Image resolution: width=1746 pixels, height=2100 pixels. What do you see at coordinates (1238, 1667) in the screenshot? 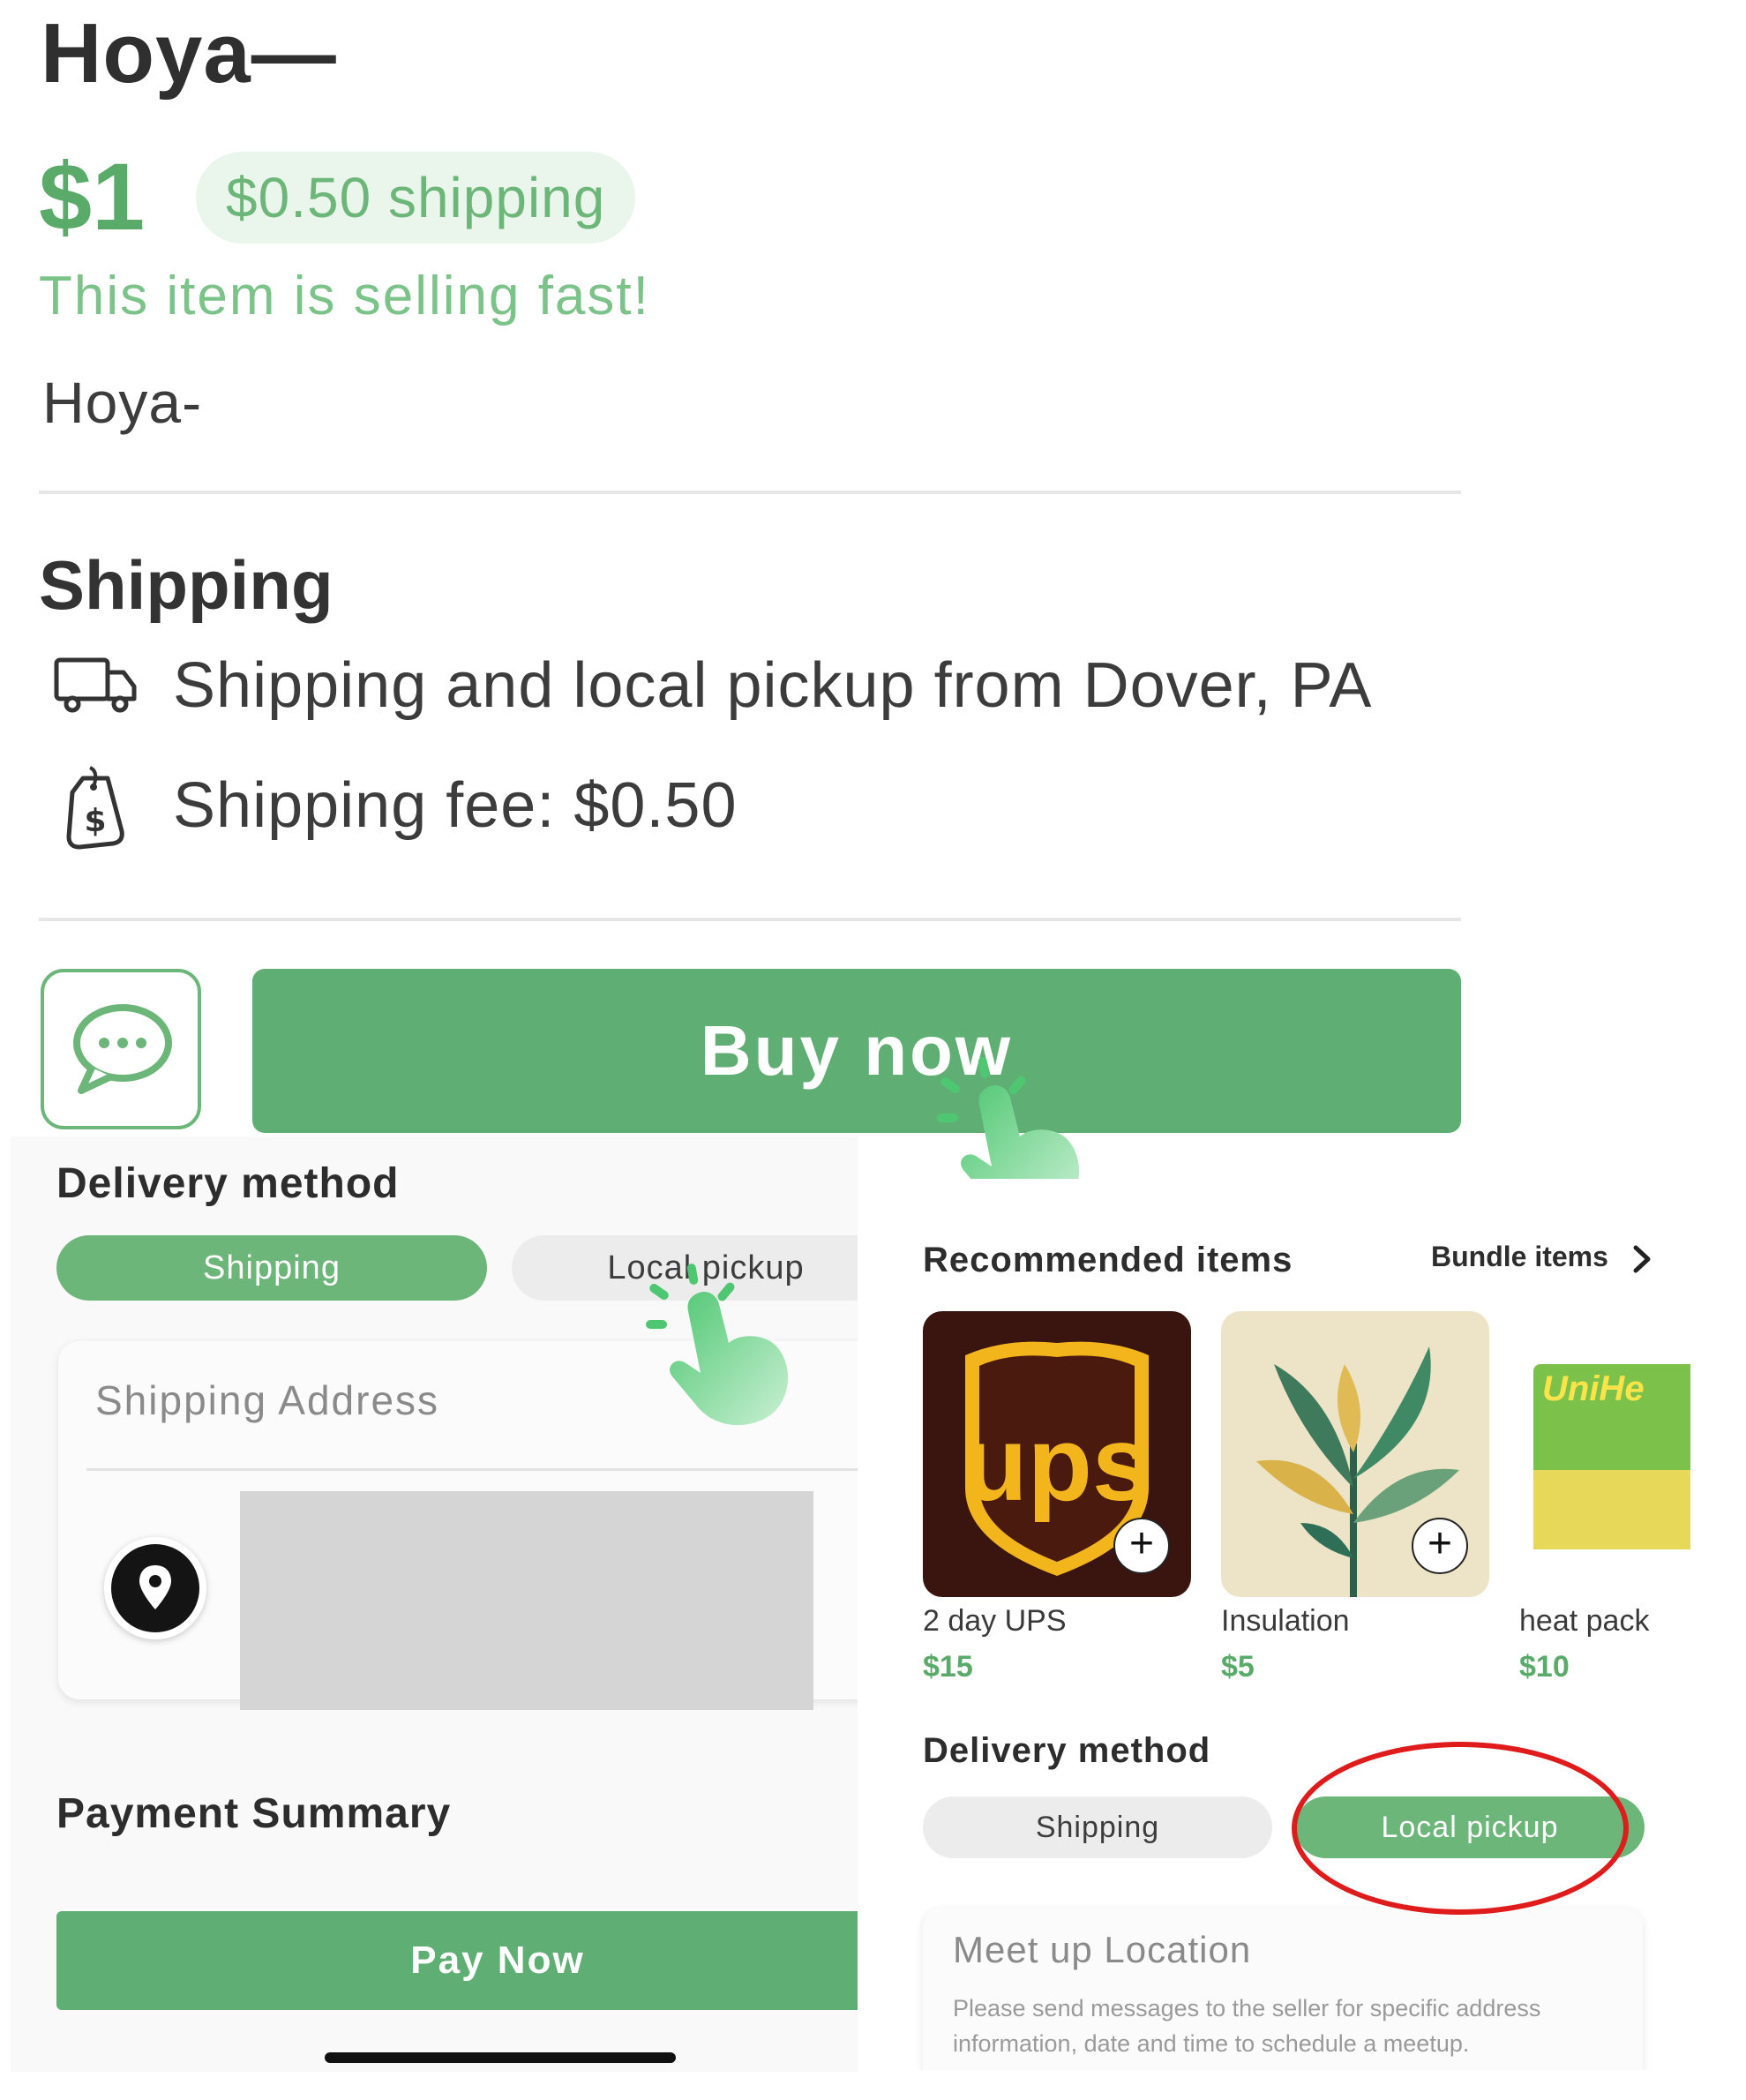
I see `item-price: $5` at bounding box center [1238, 1667].